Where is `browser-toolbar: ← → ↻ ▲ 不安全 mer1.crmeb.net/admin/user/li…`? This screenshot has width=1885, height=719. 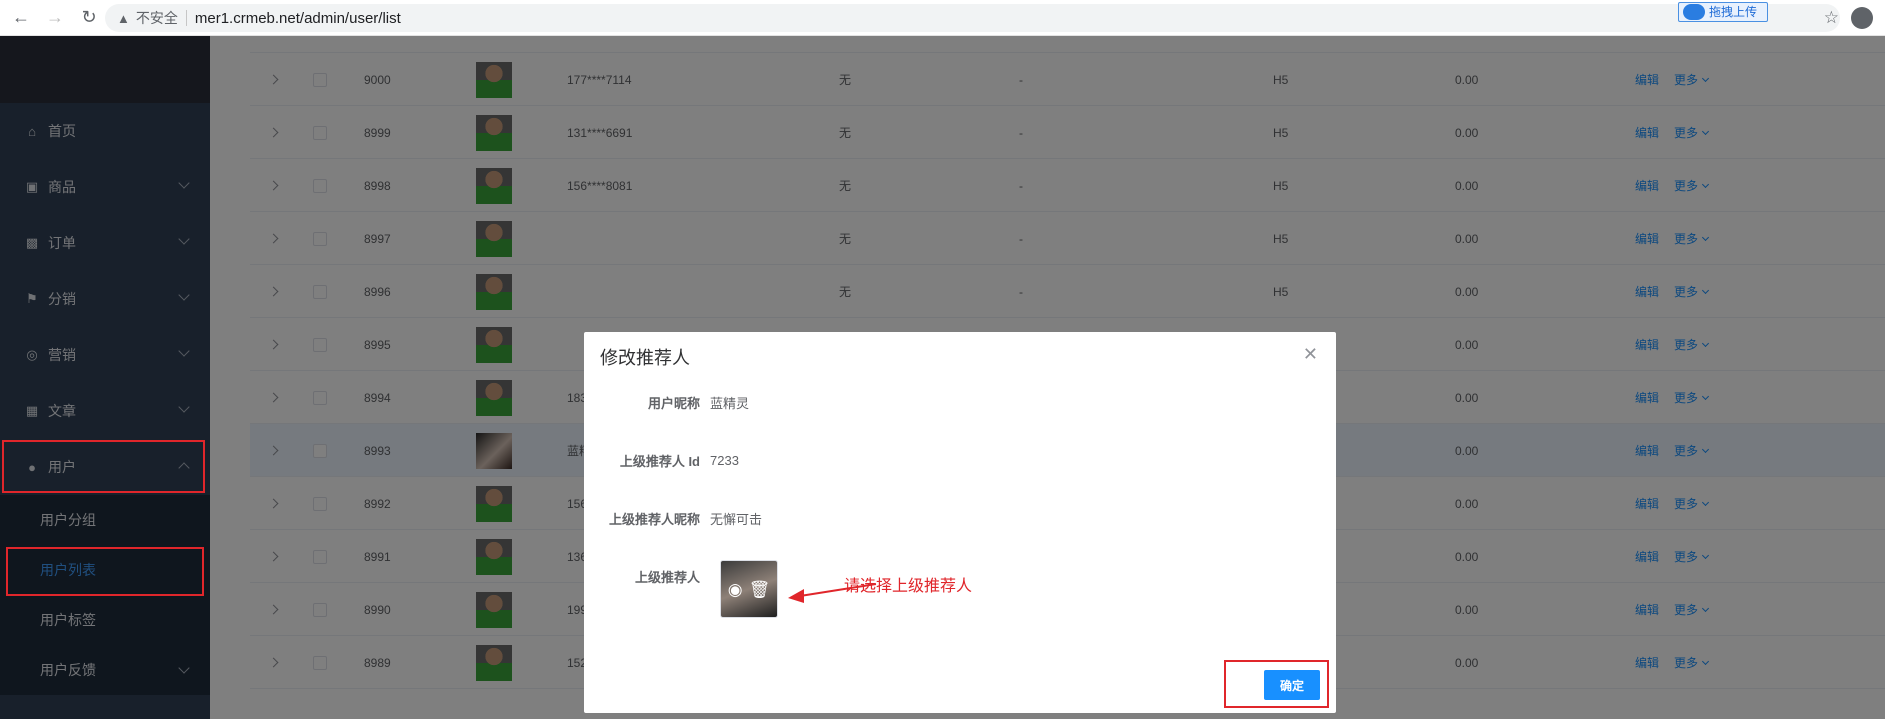 browser-toolbar: ← → ↻ ▲ 不安全 mer1.crmeb.net/admin/user/li… is located at coordinates (942, 18).